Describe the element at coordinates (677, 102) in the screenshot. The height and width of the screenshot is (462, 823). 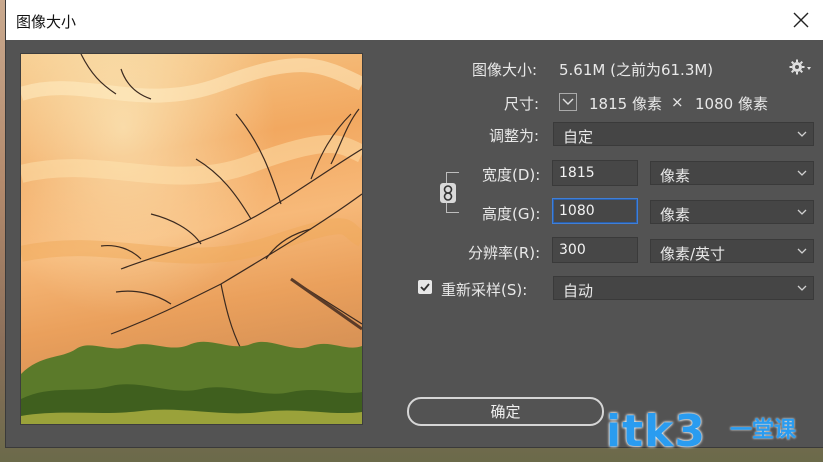
I see `dimensions-times: ×` at that location.